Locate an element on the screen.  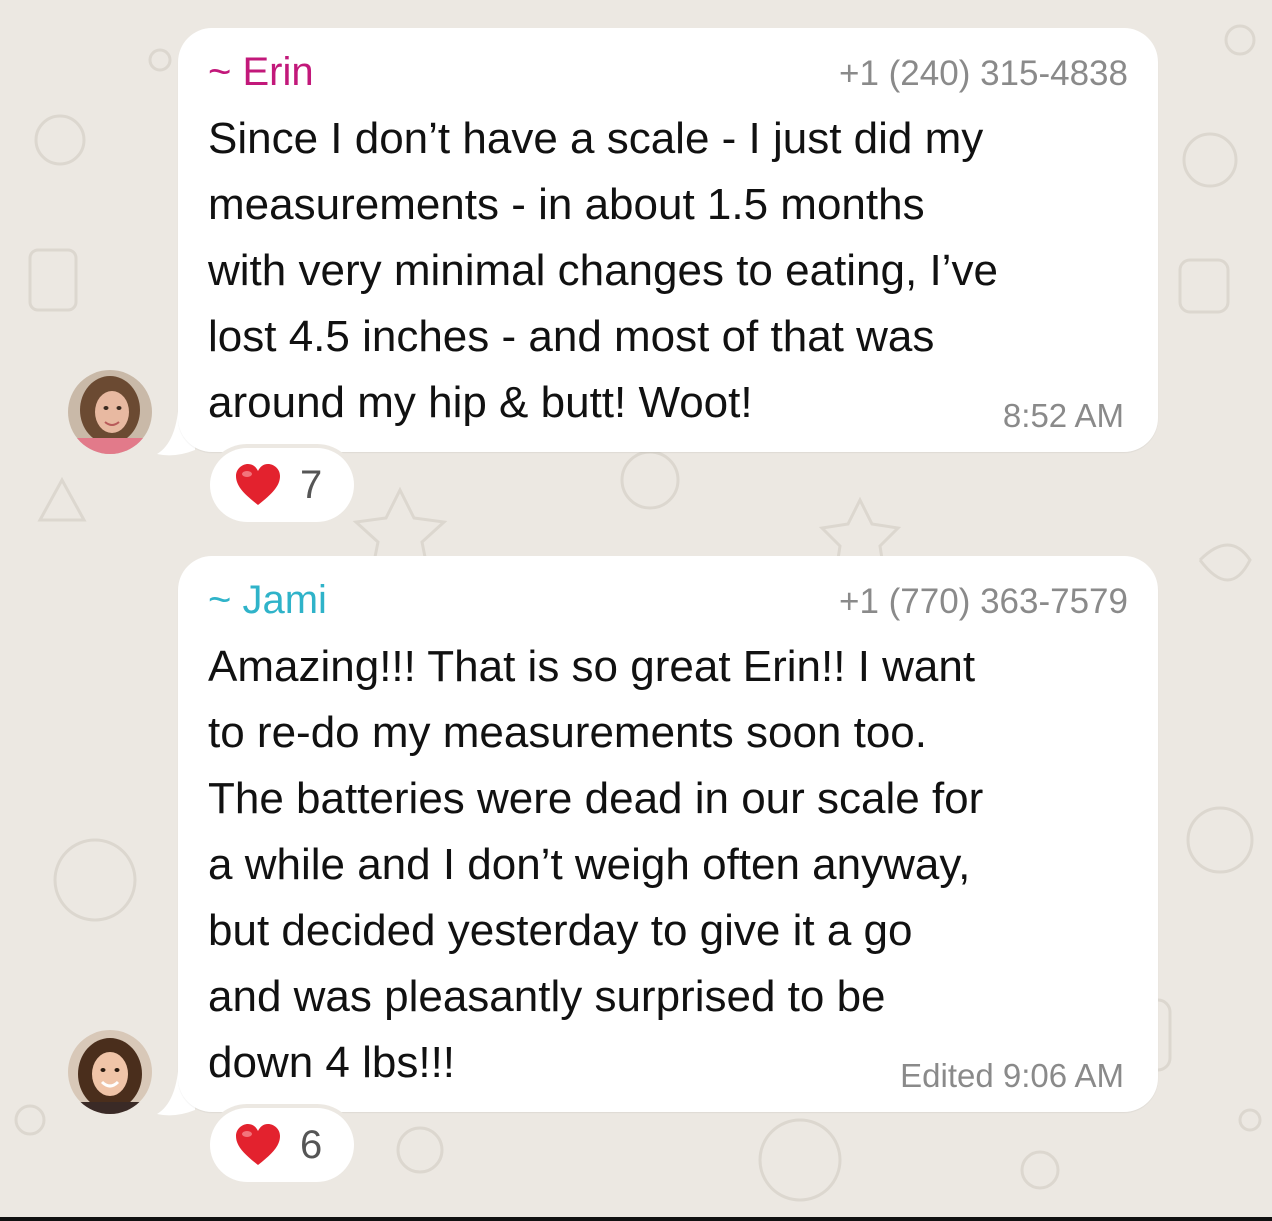
message-timestamp: 8:52 AM is located at coordinates (1063, 415).